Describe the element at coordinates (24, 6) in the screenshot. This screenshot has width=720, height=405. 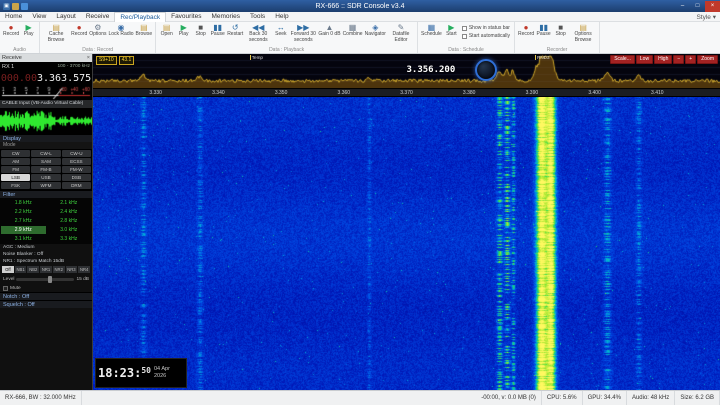
I see `undo-icon` at that location.